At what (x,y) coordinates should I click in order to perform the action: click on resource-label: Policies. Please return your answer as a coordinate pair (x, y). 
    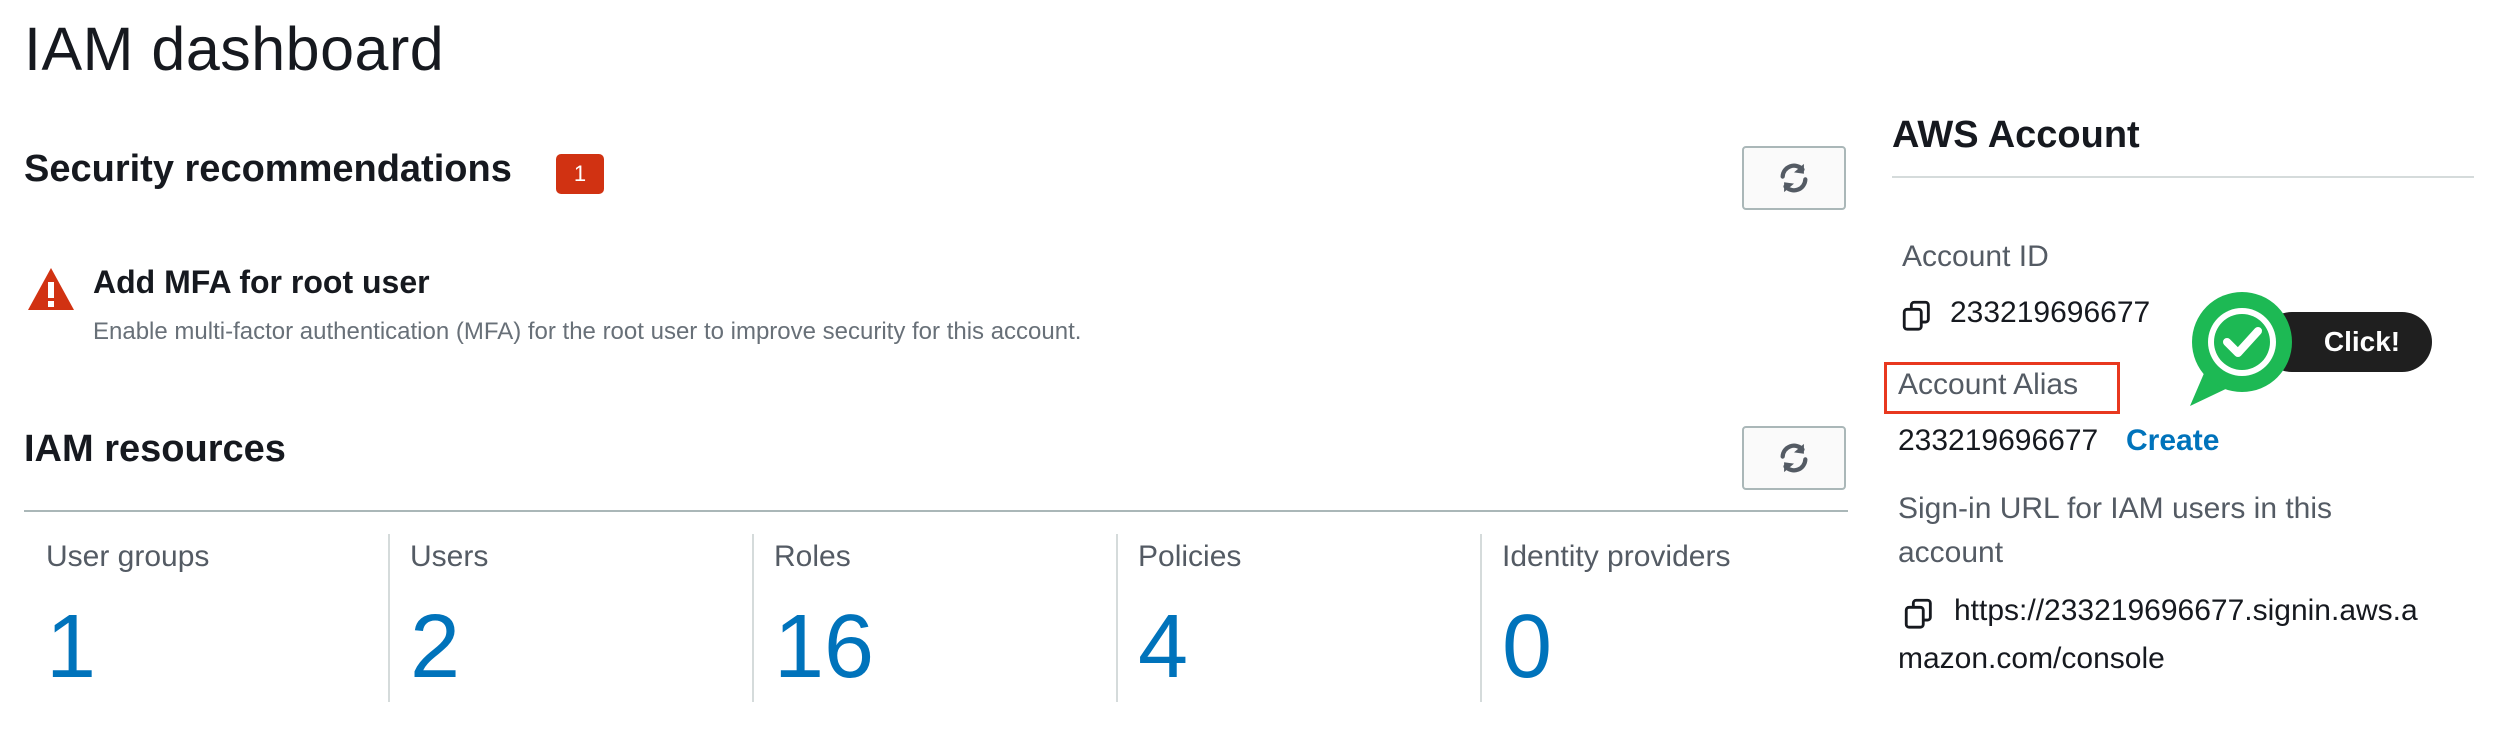
    Looking at the image, I should click on (1190, 556).